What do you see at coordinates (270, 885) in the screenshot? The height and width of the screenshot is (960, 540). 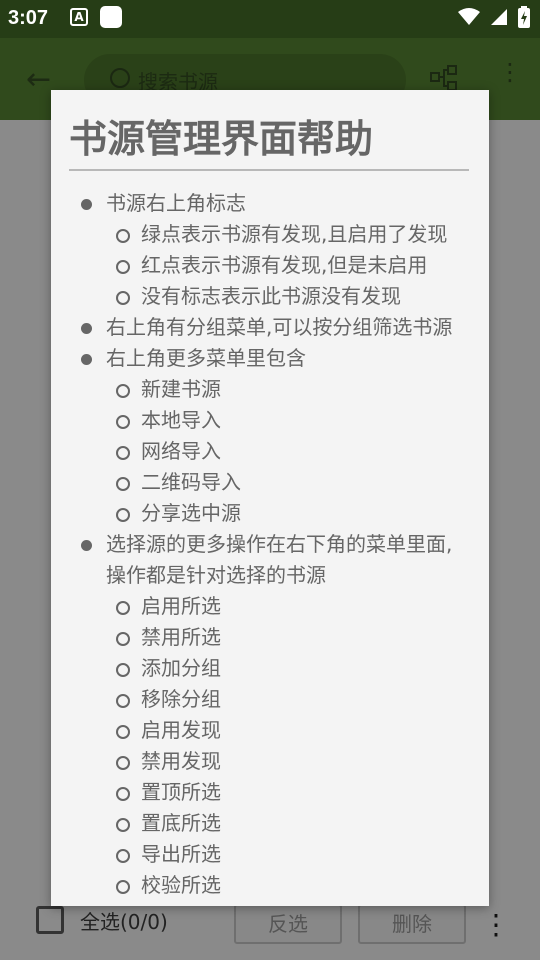 I see `help-list-item: 校验所选` at bounding box center [270, 885].